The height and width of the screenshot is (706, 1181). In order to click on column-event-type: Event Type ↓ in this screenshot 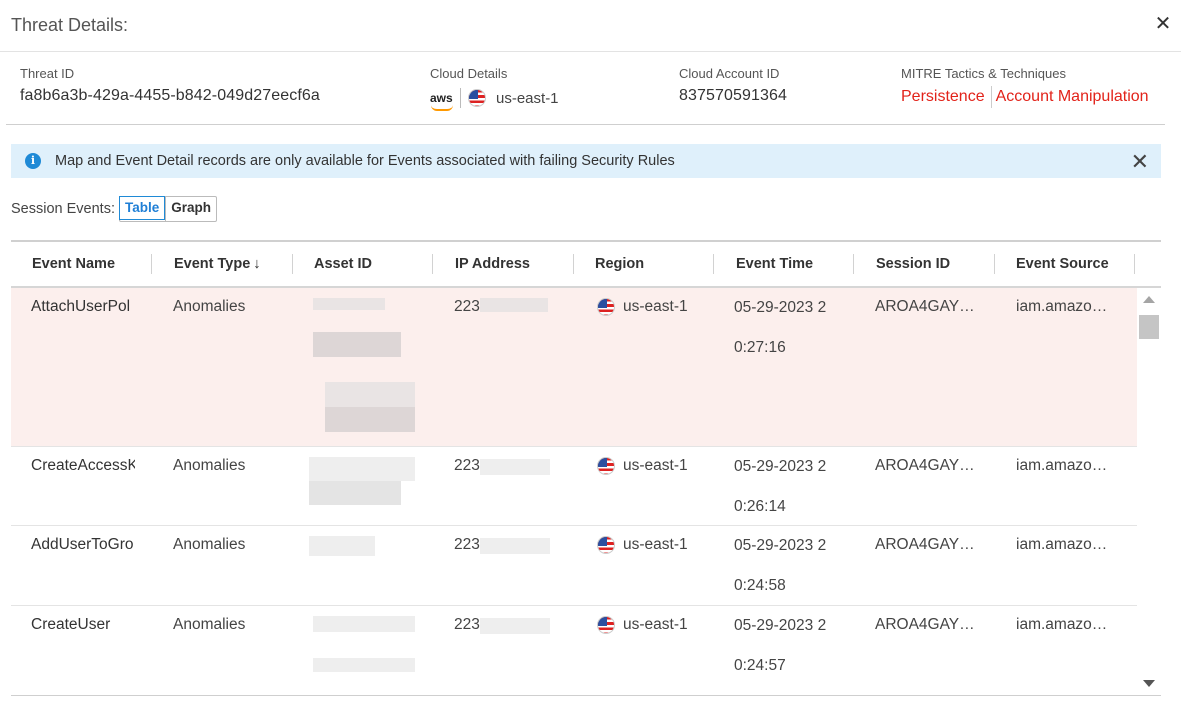, I will do `click(217, 264)`.